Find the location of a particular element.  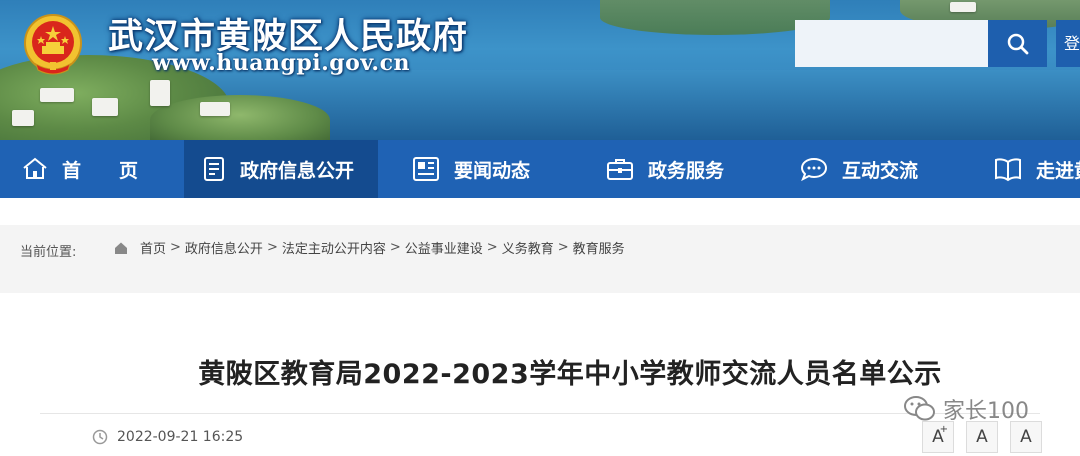

publish-date: 2022-09-21 16:25 is located at coordinates (180, 437).